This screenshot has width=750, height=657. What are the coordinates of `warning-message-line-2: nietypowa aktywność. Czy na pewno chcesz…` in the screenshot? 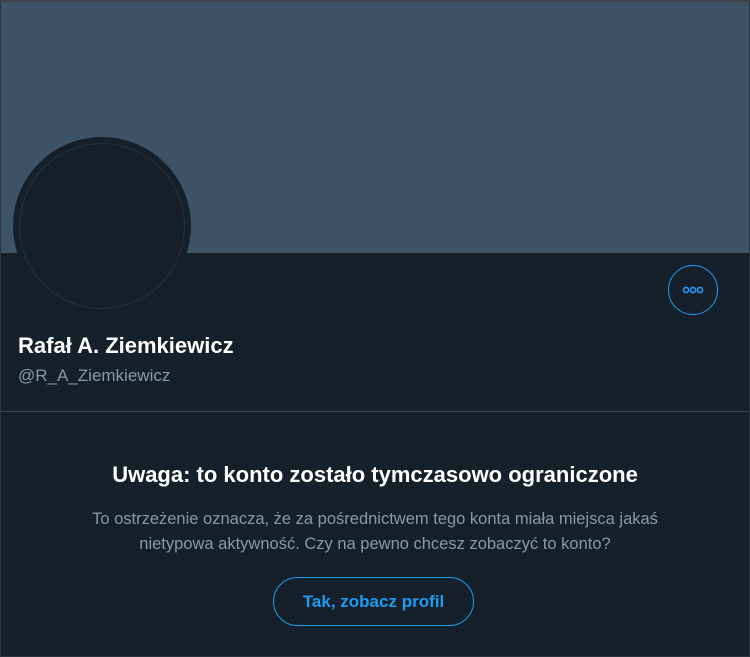 It's located at (375, 544).